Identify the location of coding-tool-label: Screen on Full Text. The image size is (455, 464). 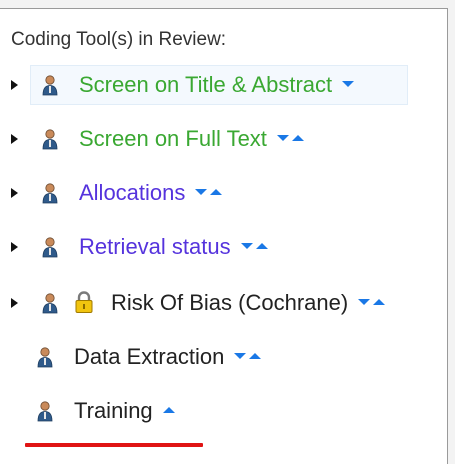
(173, 139).